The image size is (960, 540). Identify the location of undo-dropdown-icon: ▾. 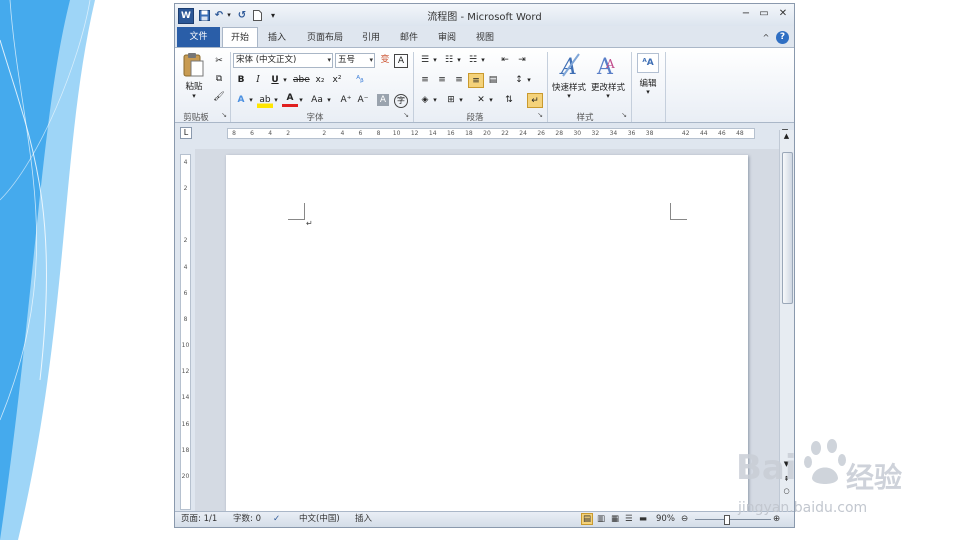
(229, 15).